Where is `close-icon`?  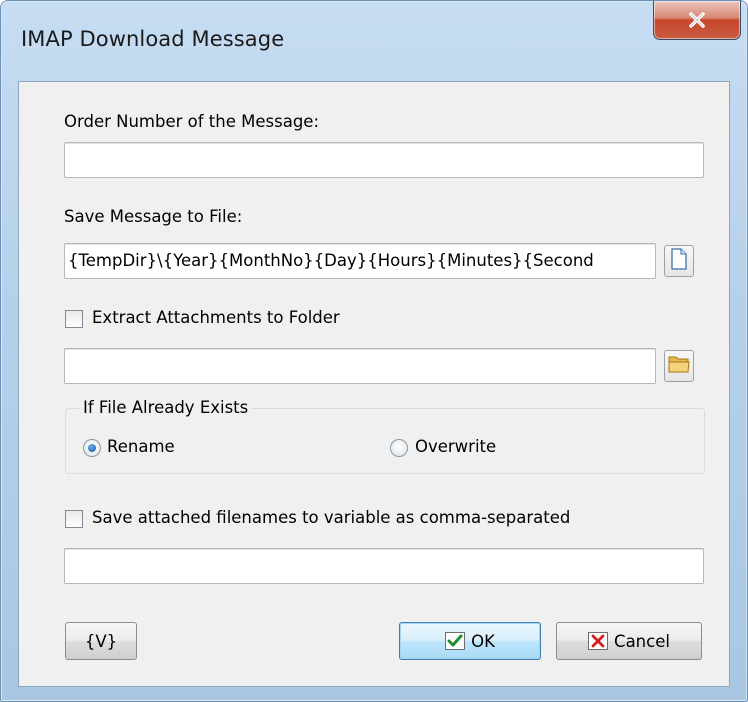
close-icon is located at coordinates (697, 20).